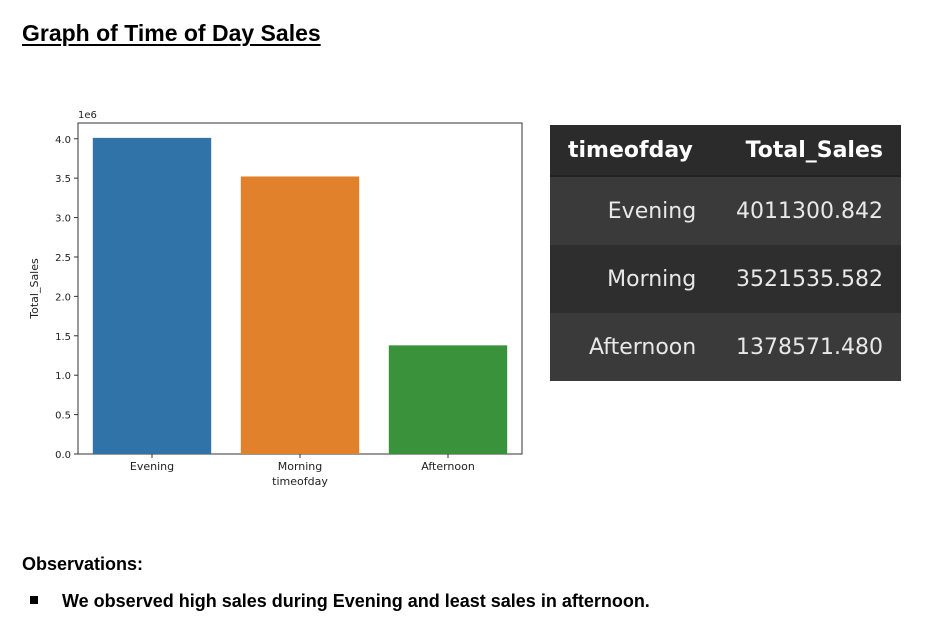 This screenshot has height=640, width=934. What do you see at coordinates (83, 564) in the screenshot?
I see `observations-heading: Observations:` at bounding box center [83, 564].